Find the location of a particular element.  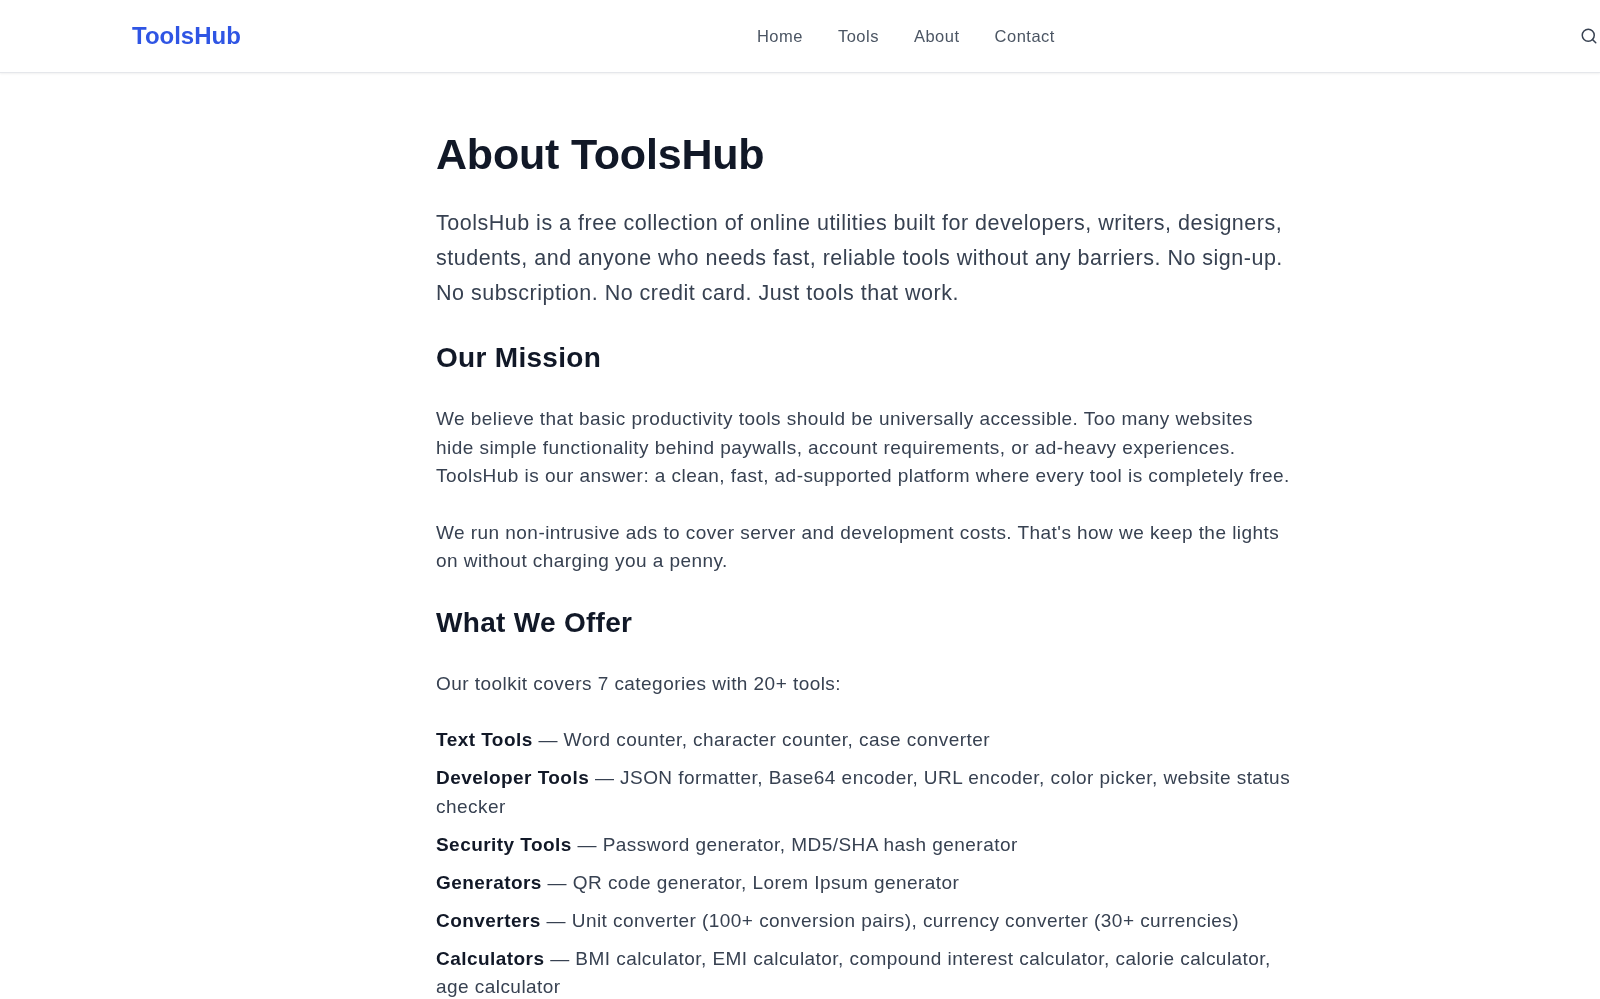

page-title: About ToolsHub is located at coordinates (601, 154).